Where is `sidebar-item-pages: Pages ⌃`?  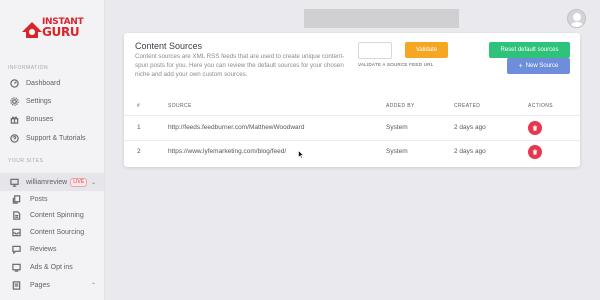 sidebar-item-pages: Pages ⌃ is located at coordinates (52, 285).